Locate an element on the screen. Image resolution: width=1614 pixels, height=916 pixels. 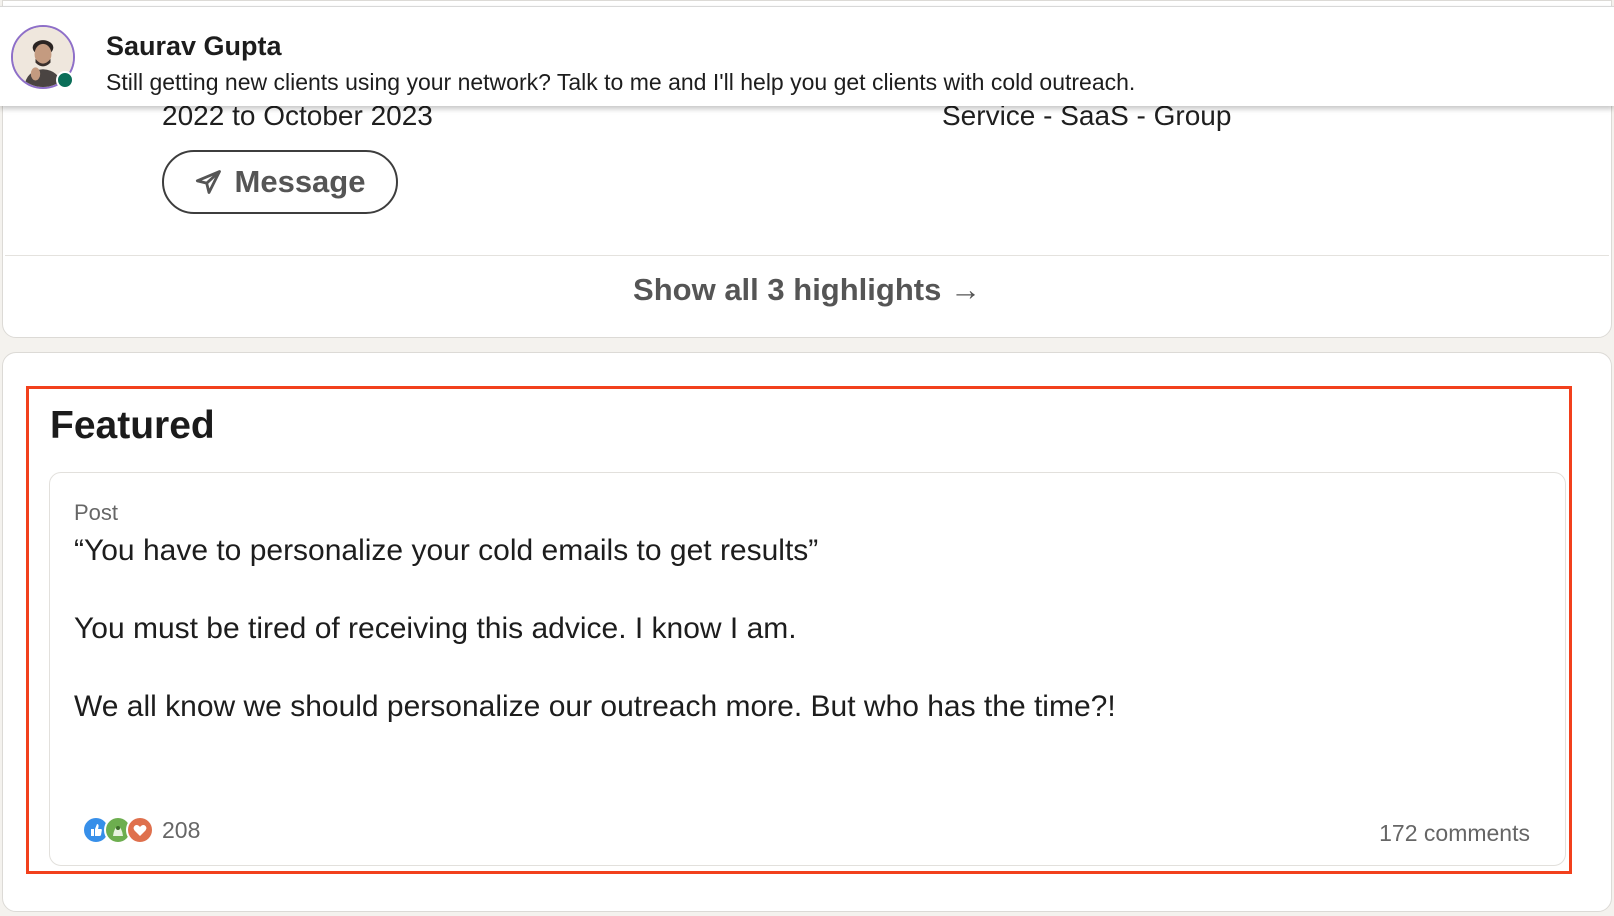
message-button: Message is located at coordinates (280, 182).